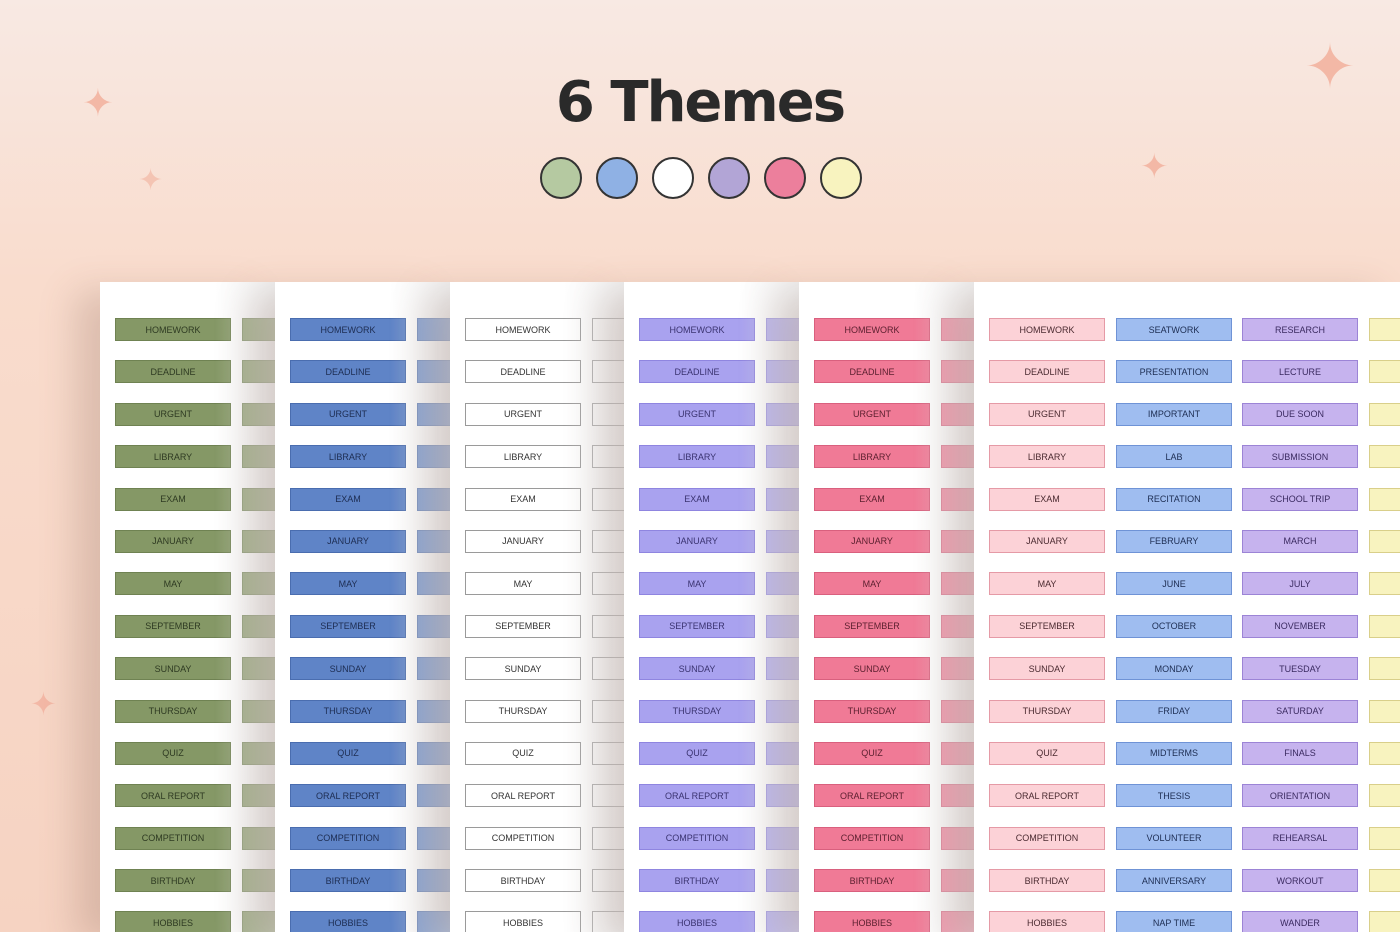 Image resolution: width=1400 pixels, height=932 pixels. I want to click on sticker-label: JUNE, so click(1174, 584).